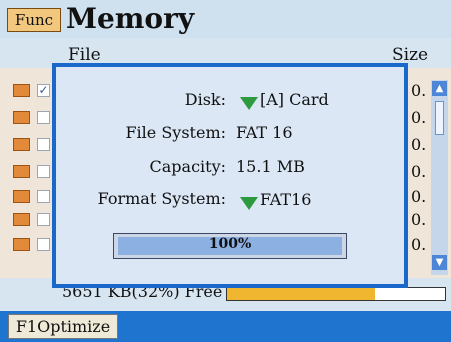 The width and height of the screenshot is (451, 342). I want to click on column-header-file: File, so click(84, 55).